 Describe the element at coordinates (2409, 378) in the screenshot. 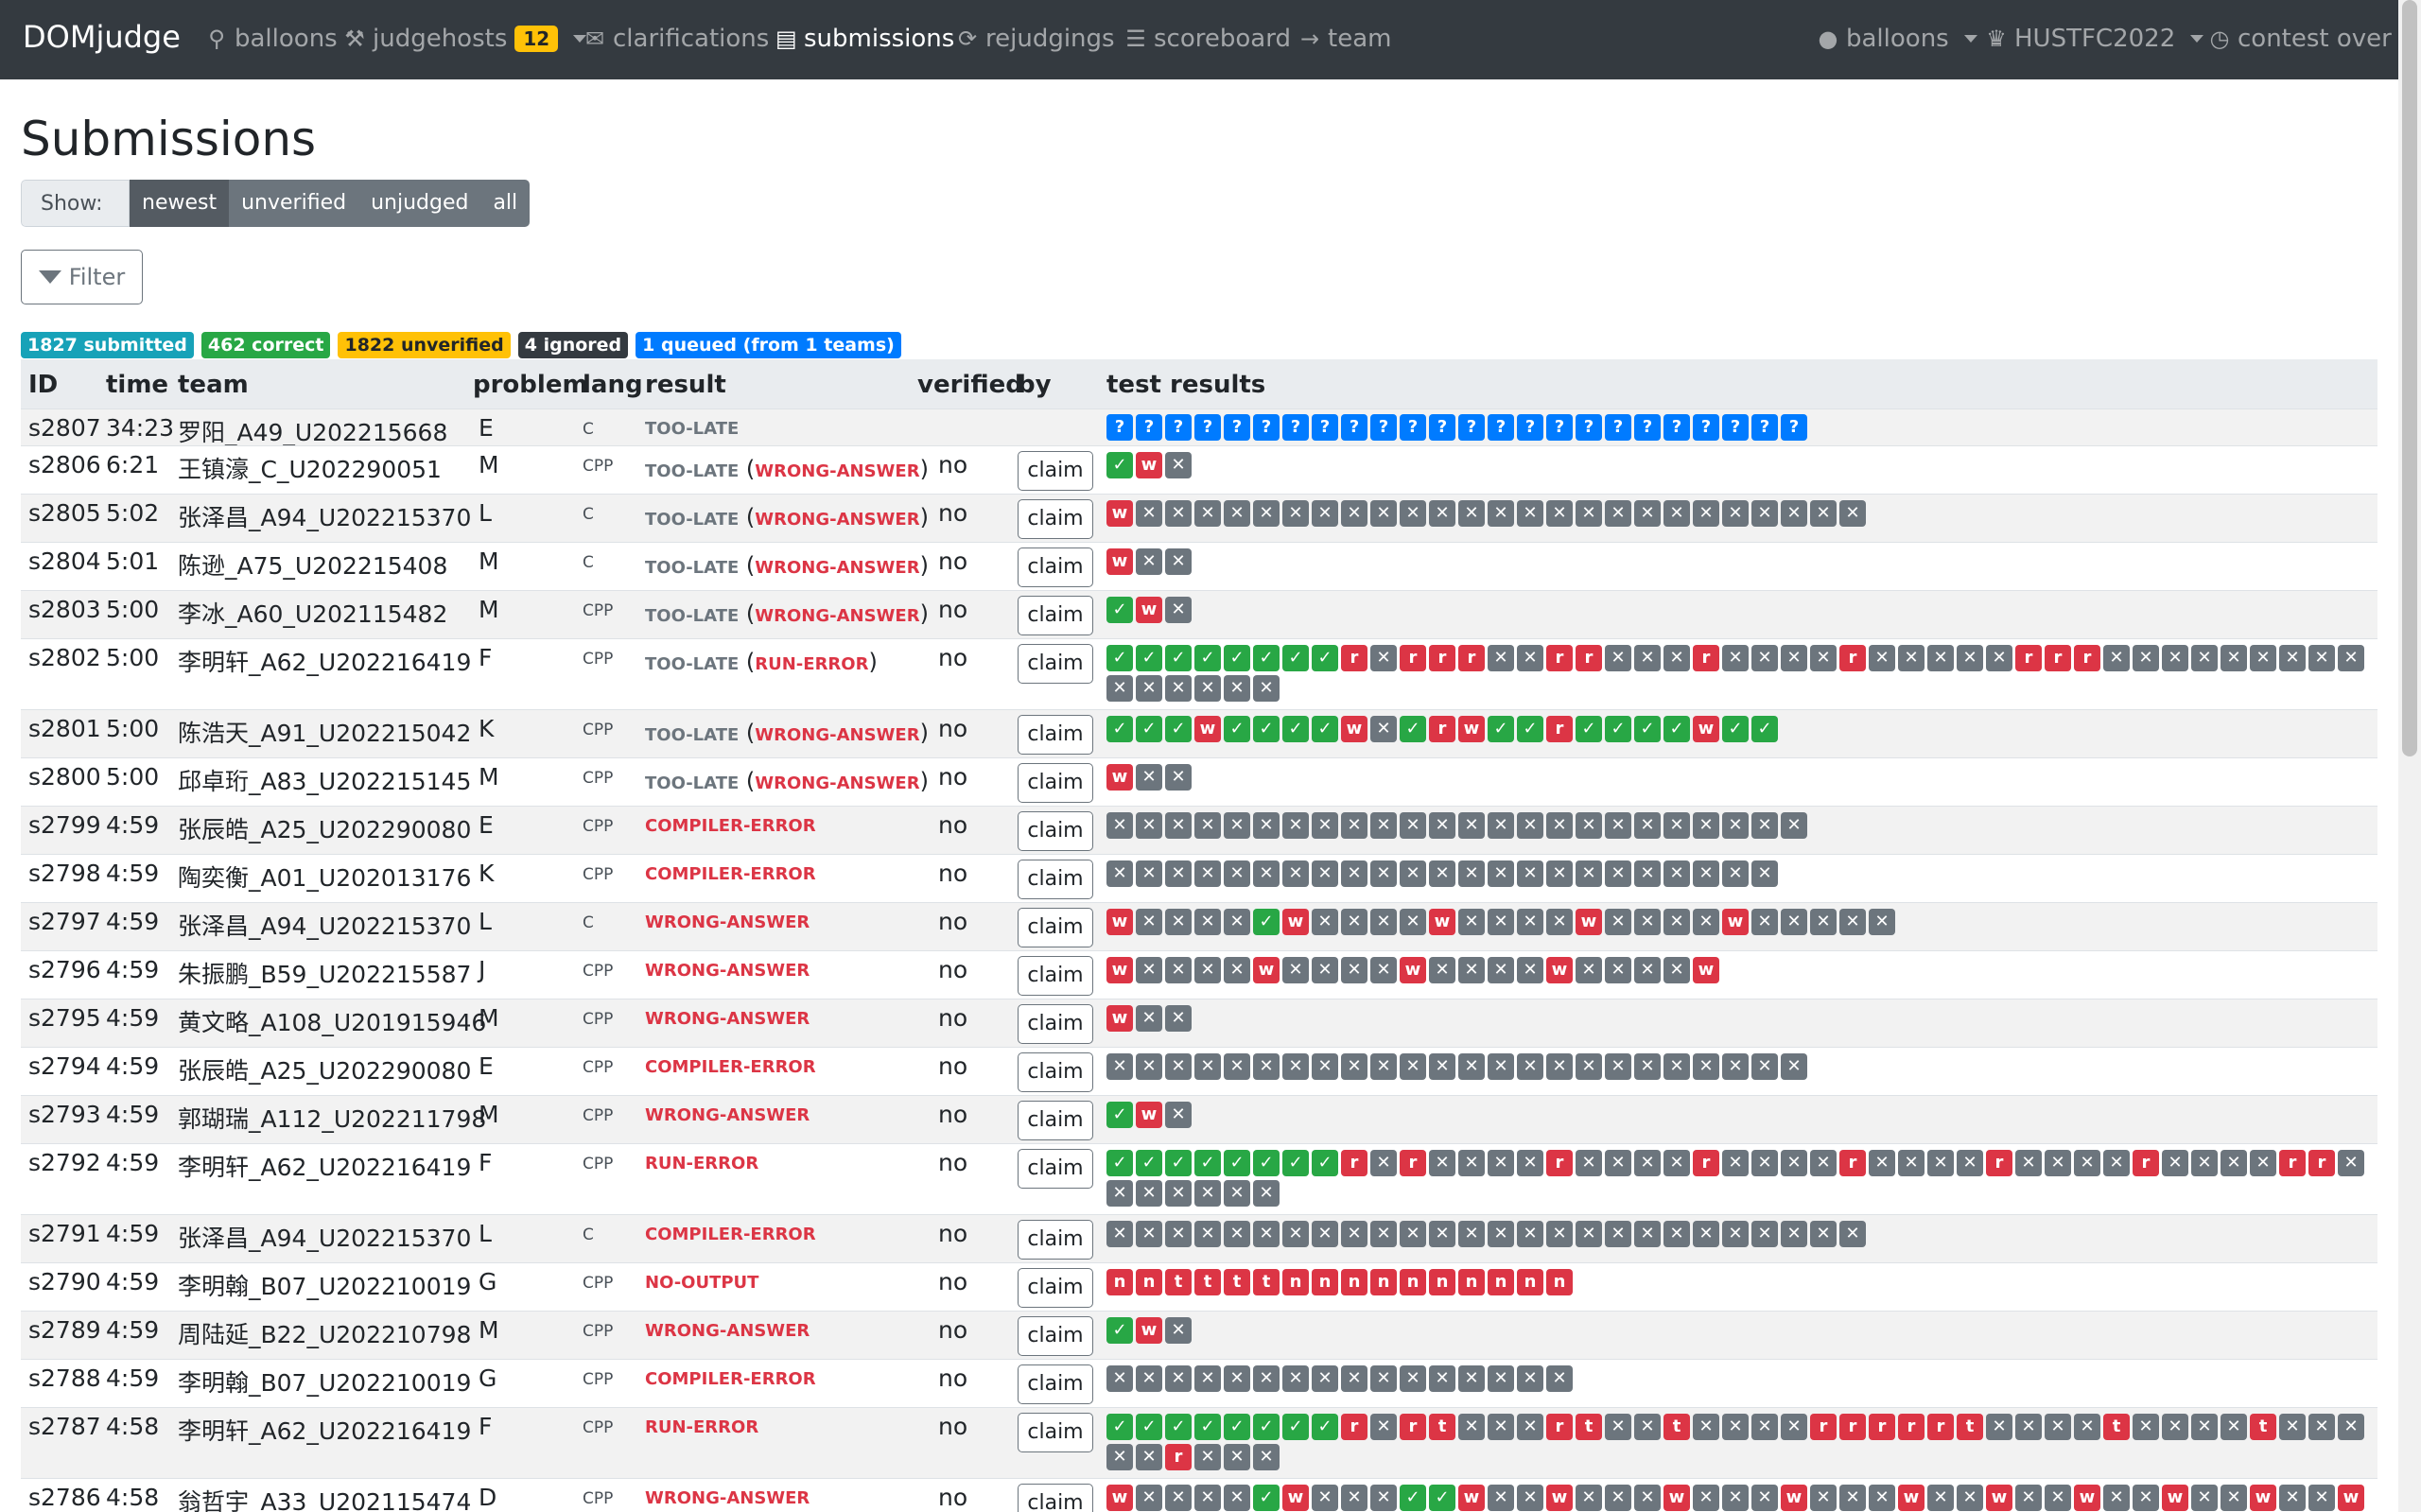

I see `scrollbar-thumb` at that location.